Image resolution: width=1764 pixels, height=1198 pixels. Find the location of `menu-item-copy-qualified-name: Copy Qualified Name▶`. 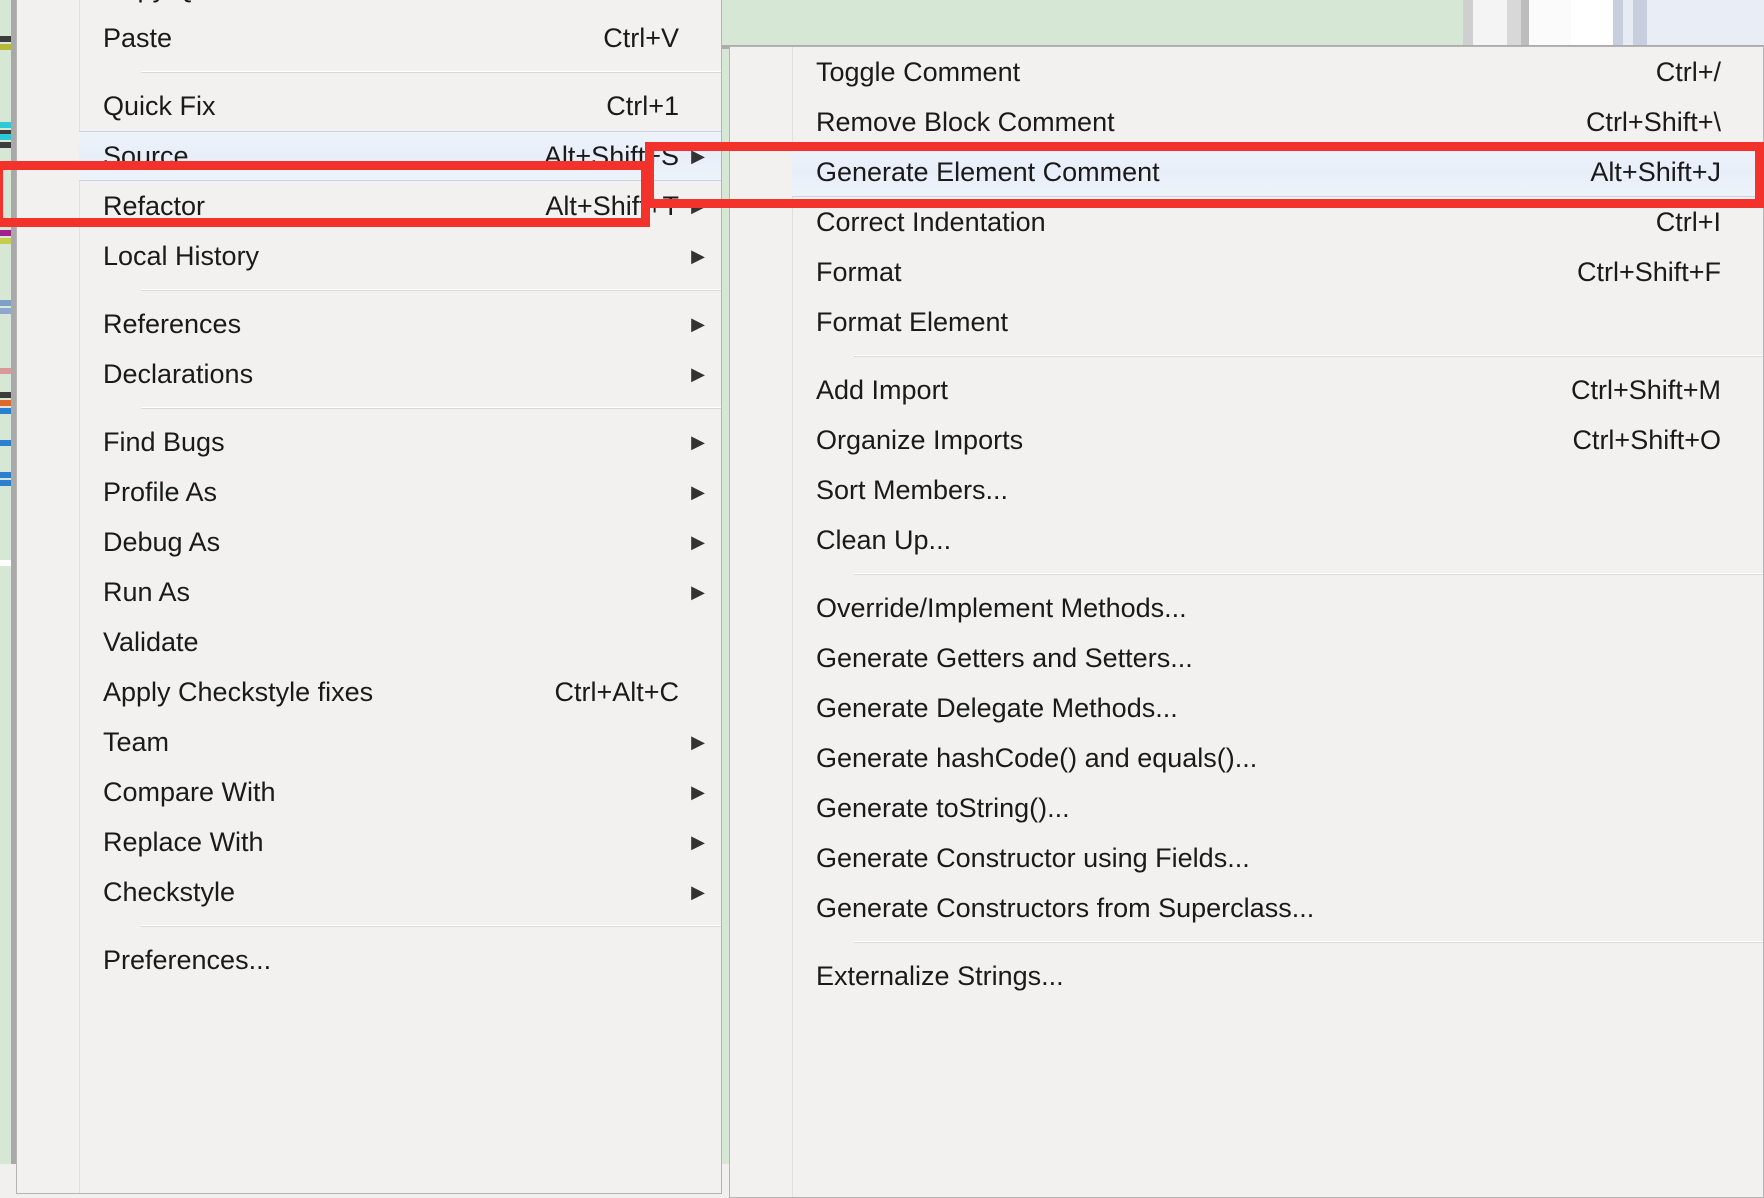

menu-item-copy-qualified-name: Copy Qualified Name▶ is located at coordinates (400, 6).